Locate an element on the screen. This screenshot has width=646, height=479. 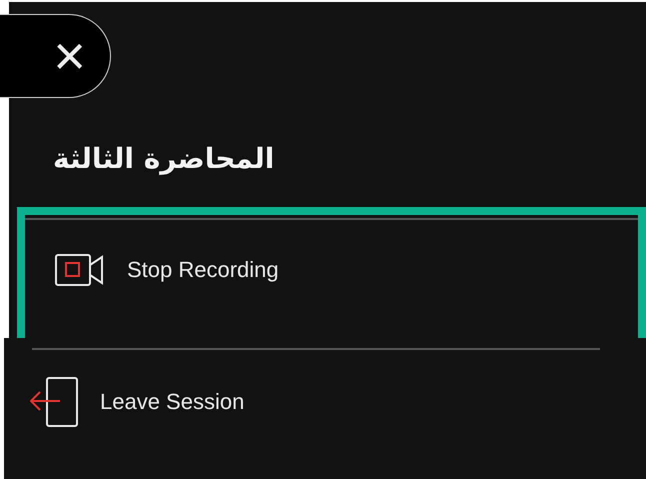
menu-item: Stop Recording is located at coordinates (331, 253).